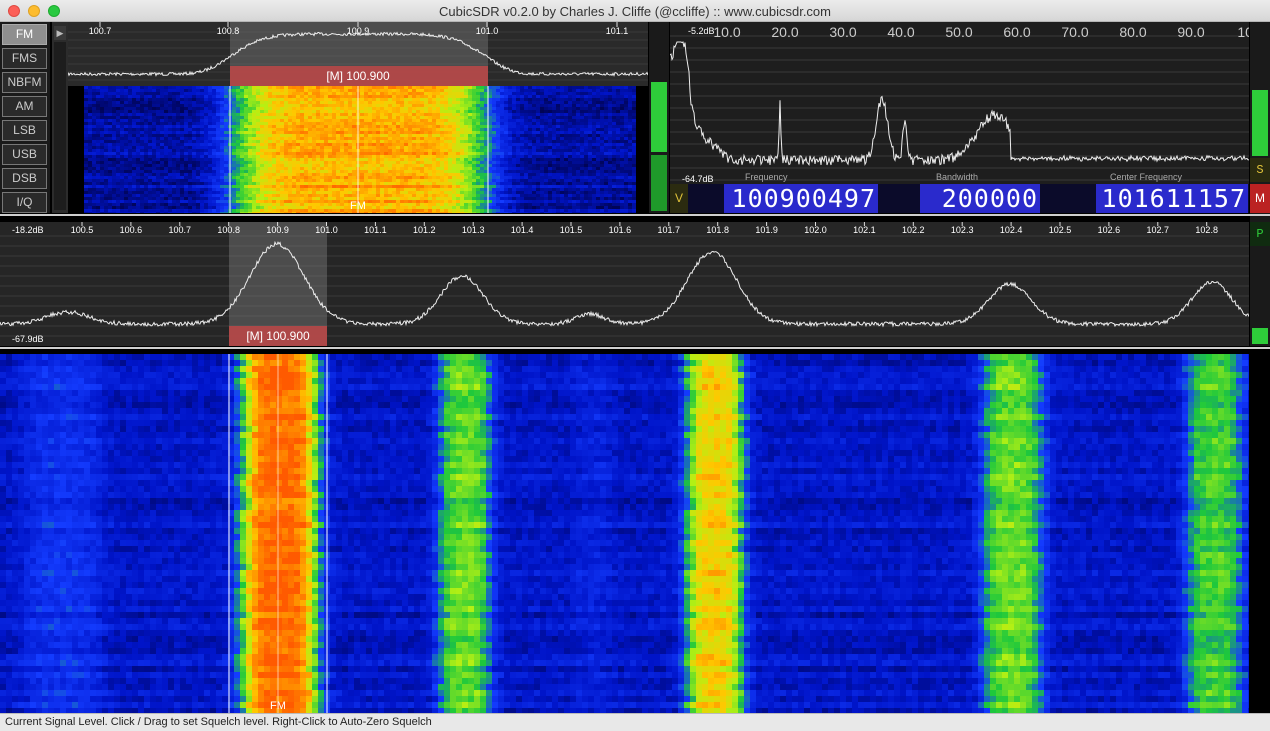  What do you see at coordinates (1260, 123) in the screenshot?
I see `squelch-meter-bar` at bounding box center [1260, 123].